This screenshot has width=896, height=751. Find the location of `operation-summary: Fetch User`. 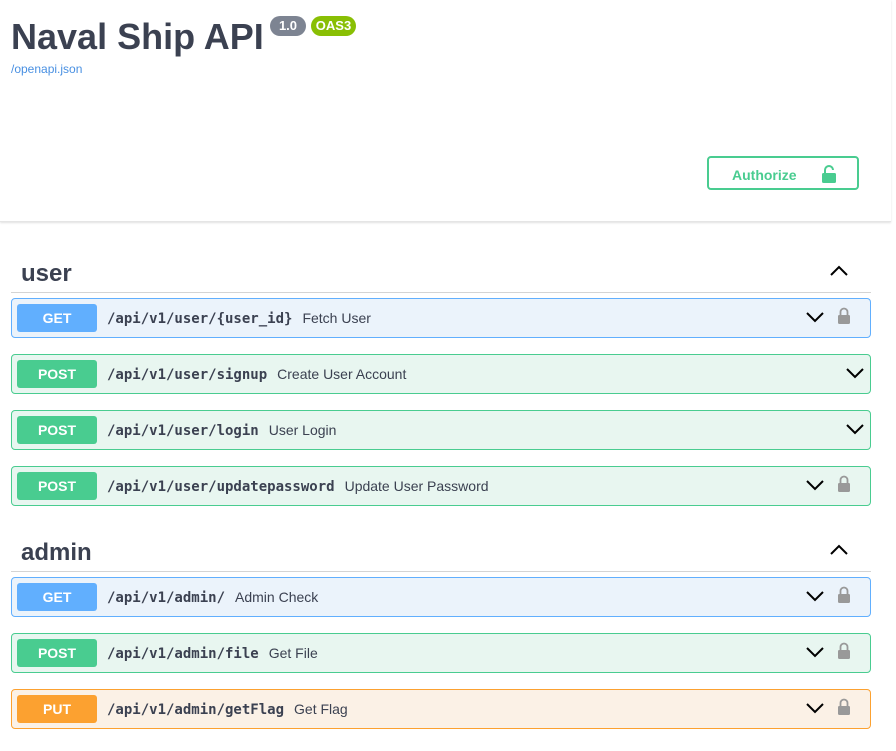

operation-summary: Fetch User is located at coordinates (336, 318).